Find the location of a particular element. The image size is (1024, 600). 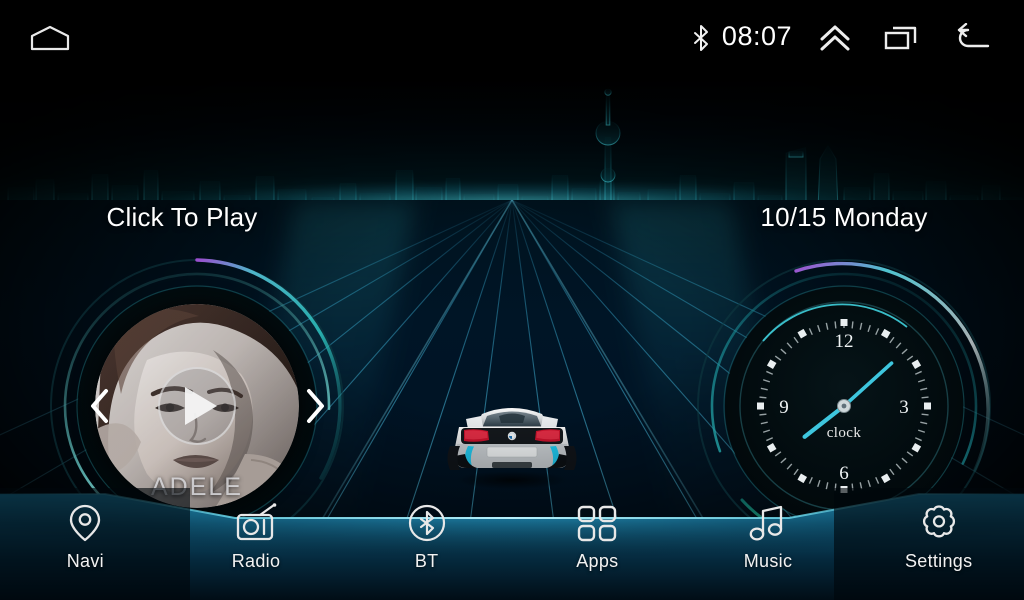

clock-numeral-3: 3 is located at coordinates (904, 407).